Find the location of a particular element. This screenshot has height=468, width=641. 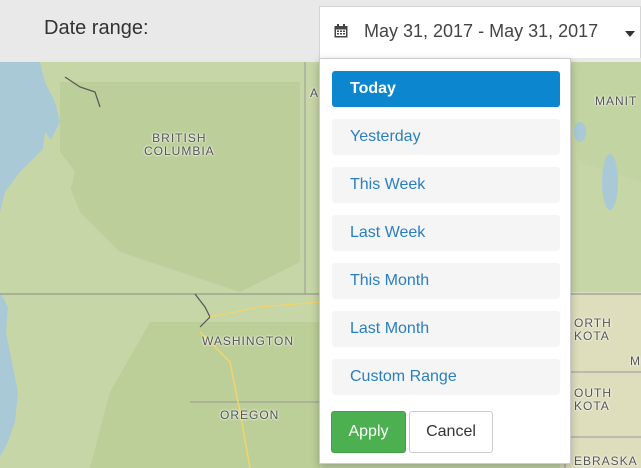

apply-button: Apply is located at coordinates (368, 432).